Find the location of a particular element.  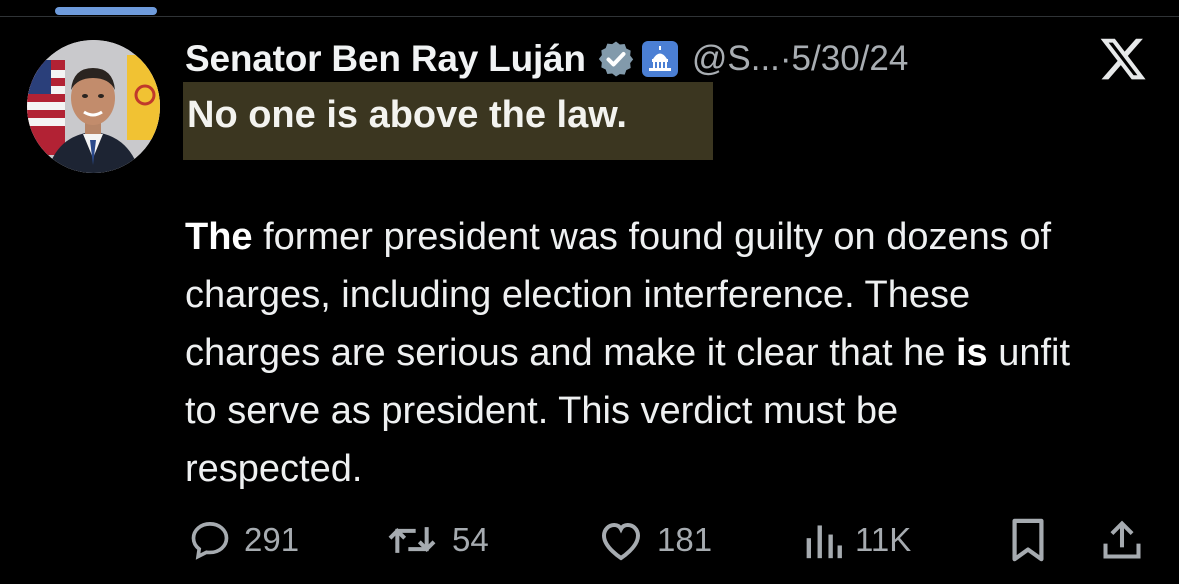

like-count: 181 is located at coordinates (685, 539).